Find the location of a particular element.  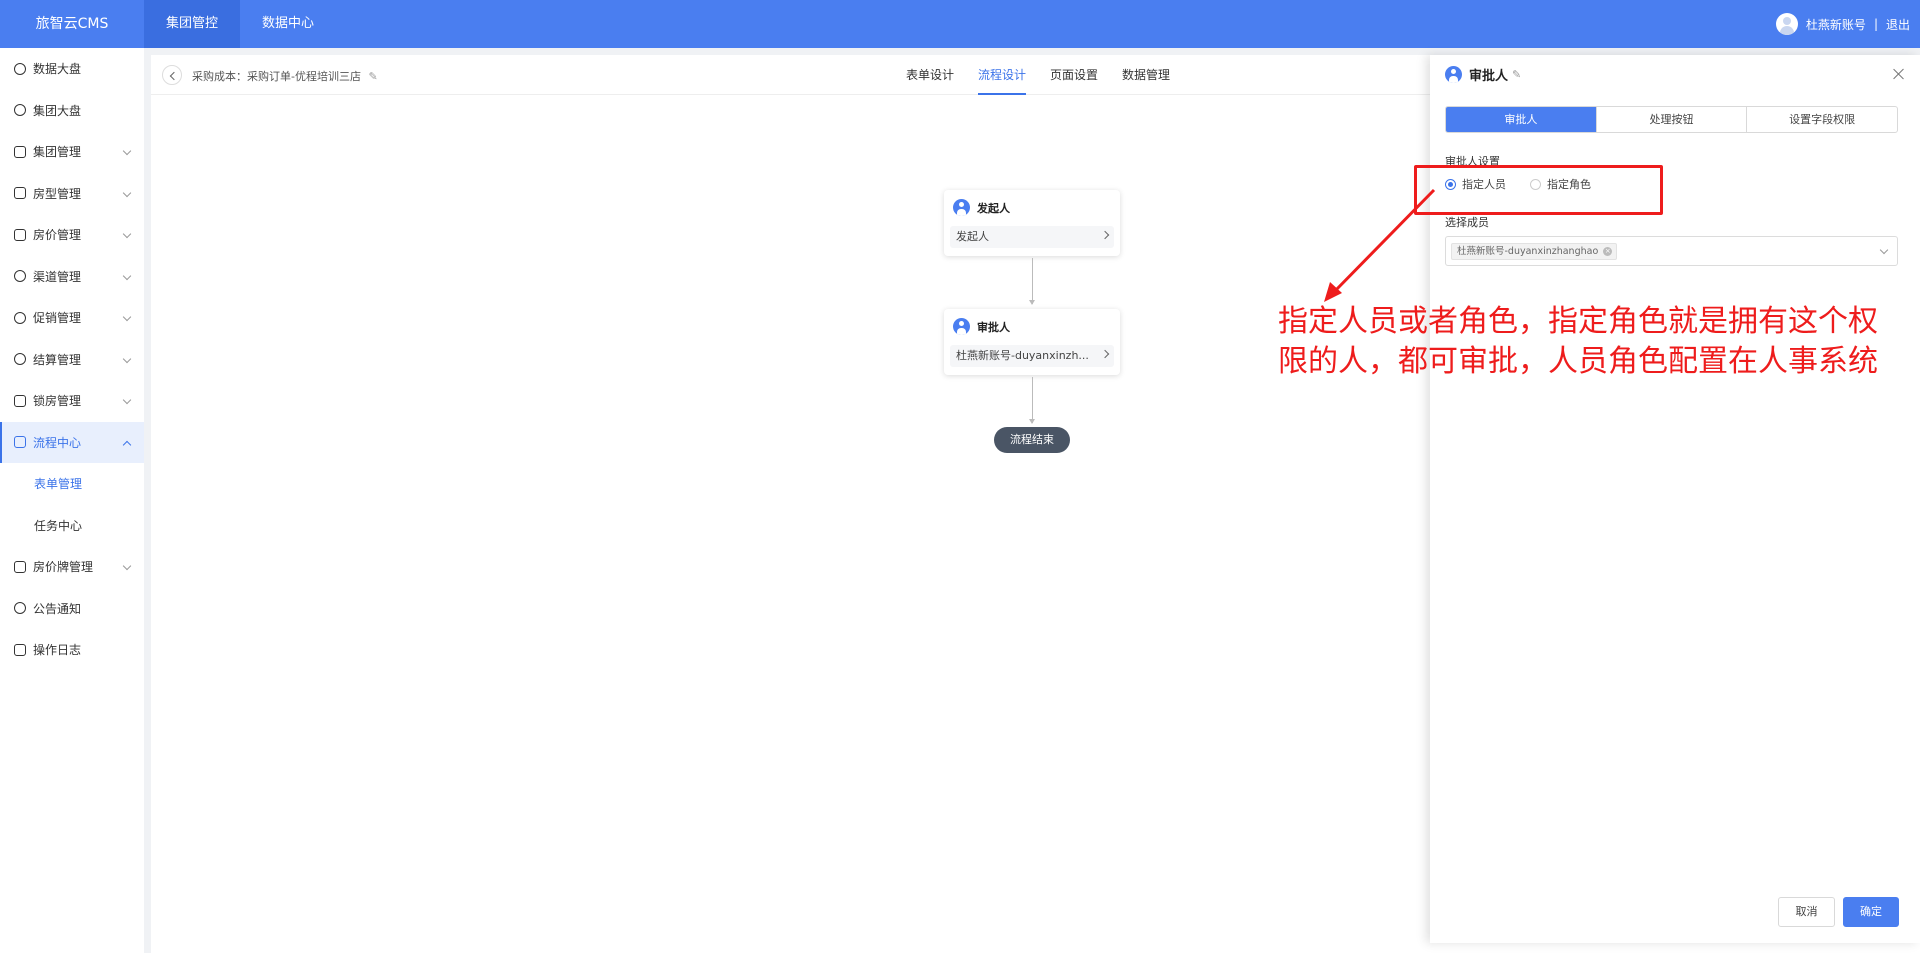

sidebar-item-data-dashboard: 数据大盘 is located at coordinates (72, 69).